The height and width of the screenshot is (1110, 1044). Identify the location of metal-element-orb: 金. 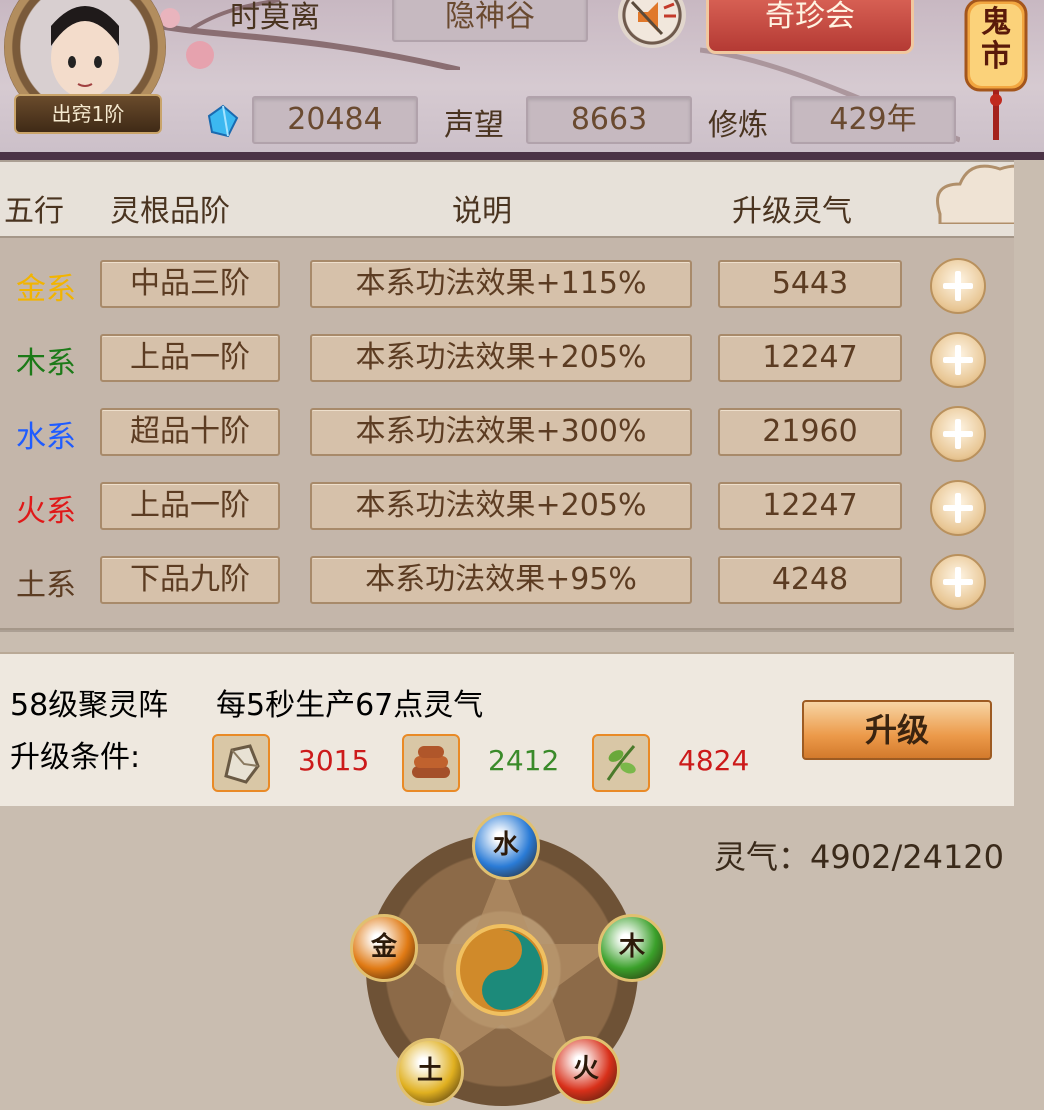
(384, 948).